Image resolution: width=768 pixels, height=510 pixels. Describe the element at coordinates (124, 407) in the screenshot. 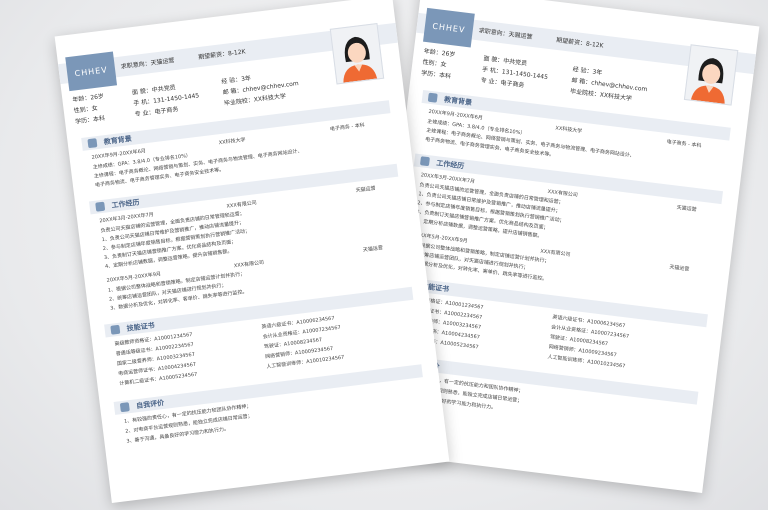

I see `user-icon` at that location.